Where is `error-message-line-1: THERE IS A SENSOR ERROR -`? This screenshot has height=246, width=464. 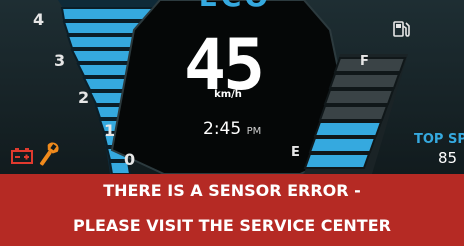 error-message-line-1: THERE IS A SENSOR ERROR - is located at coordinates (232, 190).